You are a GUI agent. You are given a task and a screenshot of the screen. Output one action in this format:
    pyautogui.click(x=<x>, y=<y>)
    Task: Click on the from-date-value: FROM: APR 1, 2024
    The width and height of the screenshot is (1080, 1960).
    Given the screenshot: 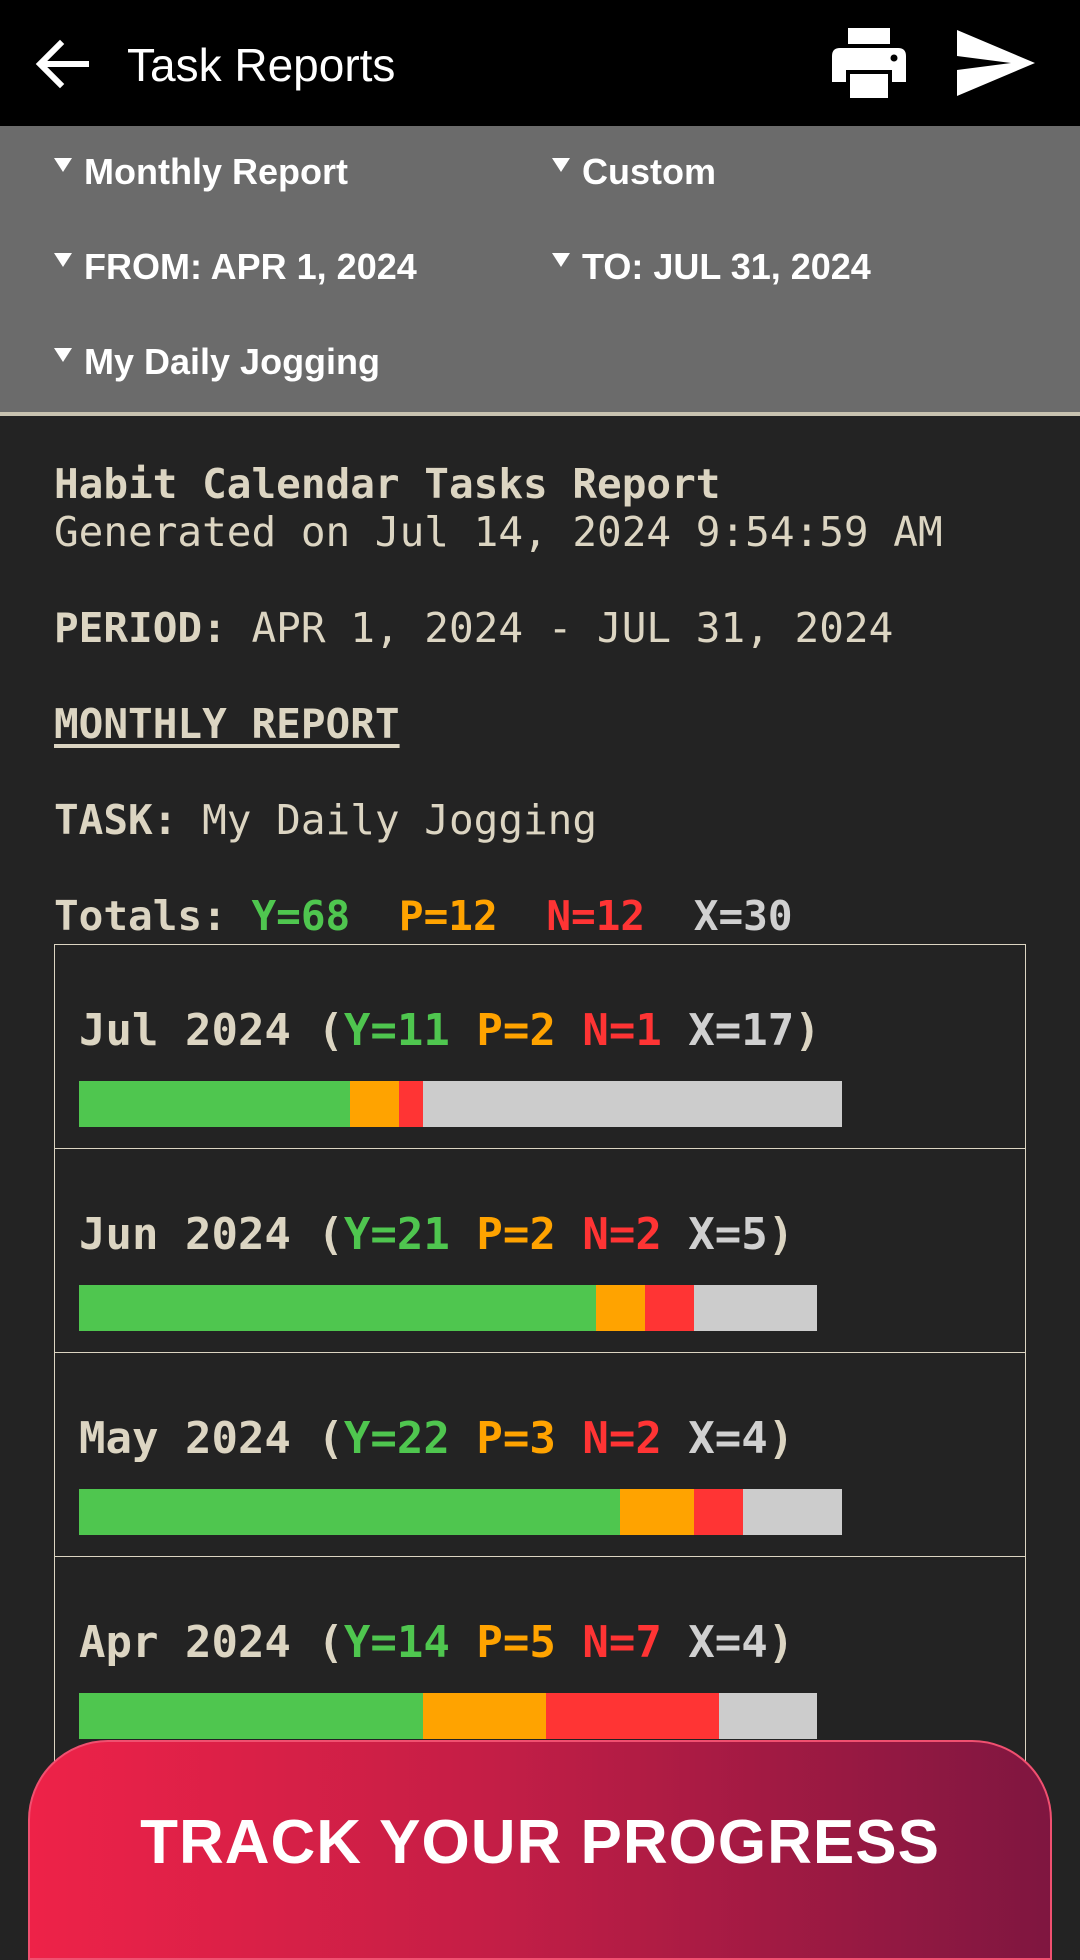 What is the action you would take?
    pyautogui.click(x=250, y=266)
    